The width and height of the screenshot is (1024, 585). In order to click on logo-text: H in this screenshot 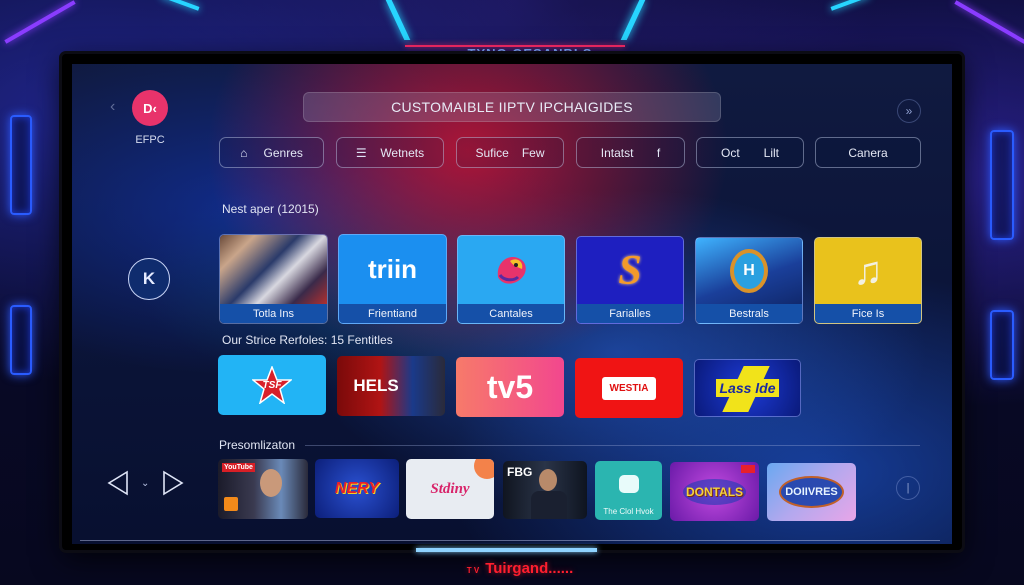, I will do `click(749, 270)`.